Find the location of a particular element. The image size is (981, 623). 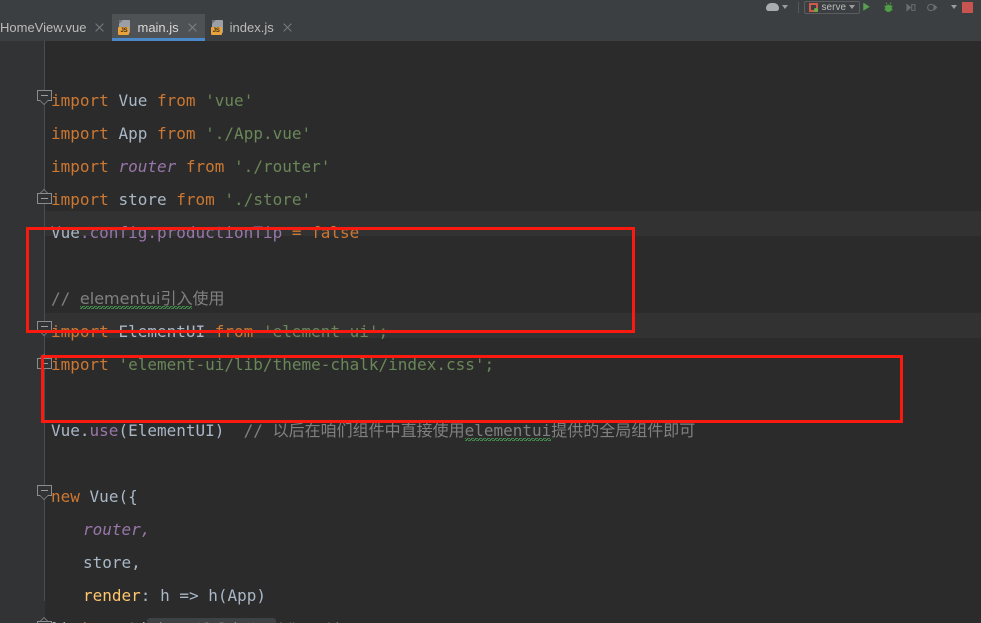

token-comment-spellcheck: elementui引入 is located at coordinates (136, 300).